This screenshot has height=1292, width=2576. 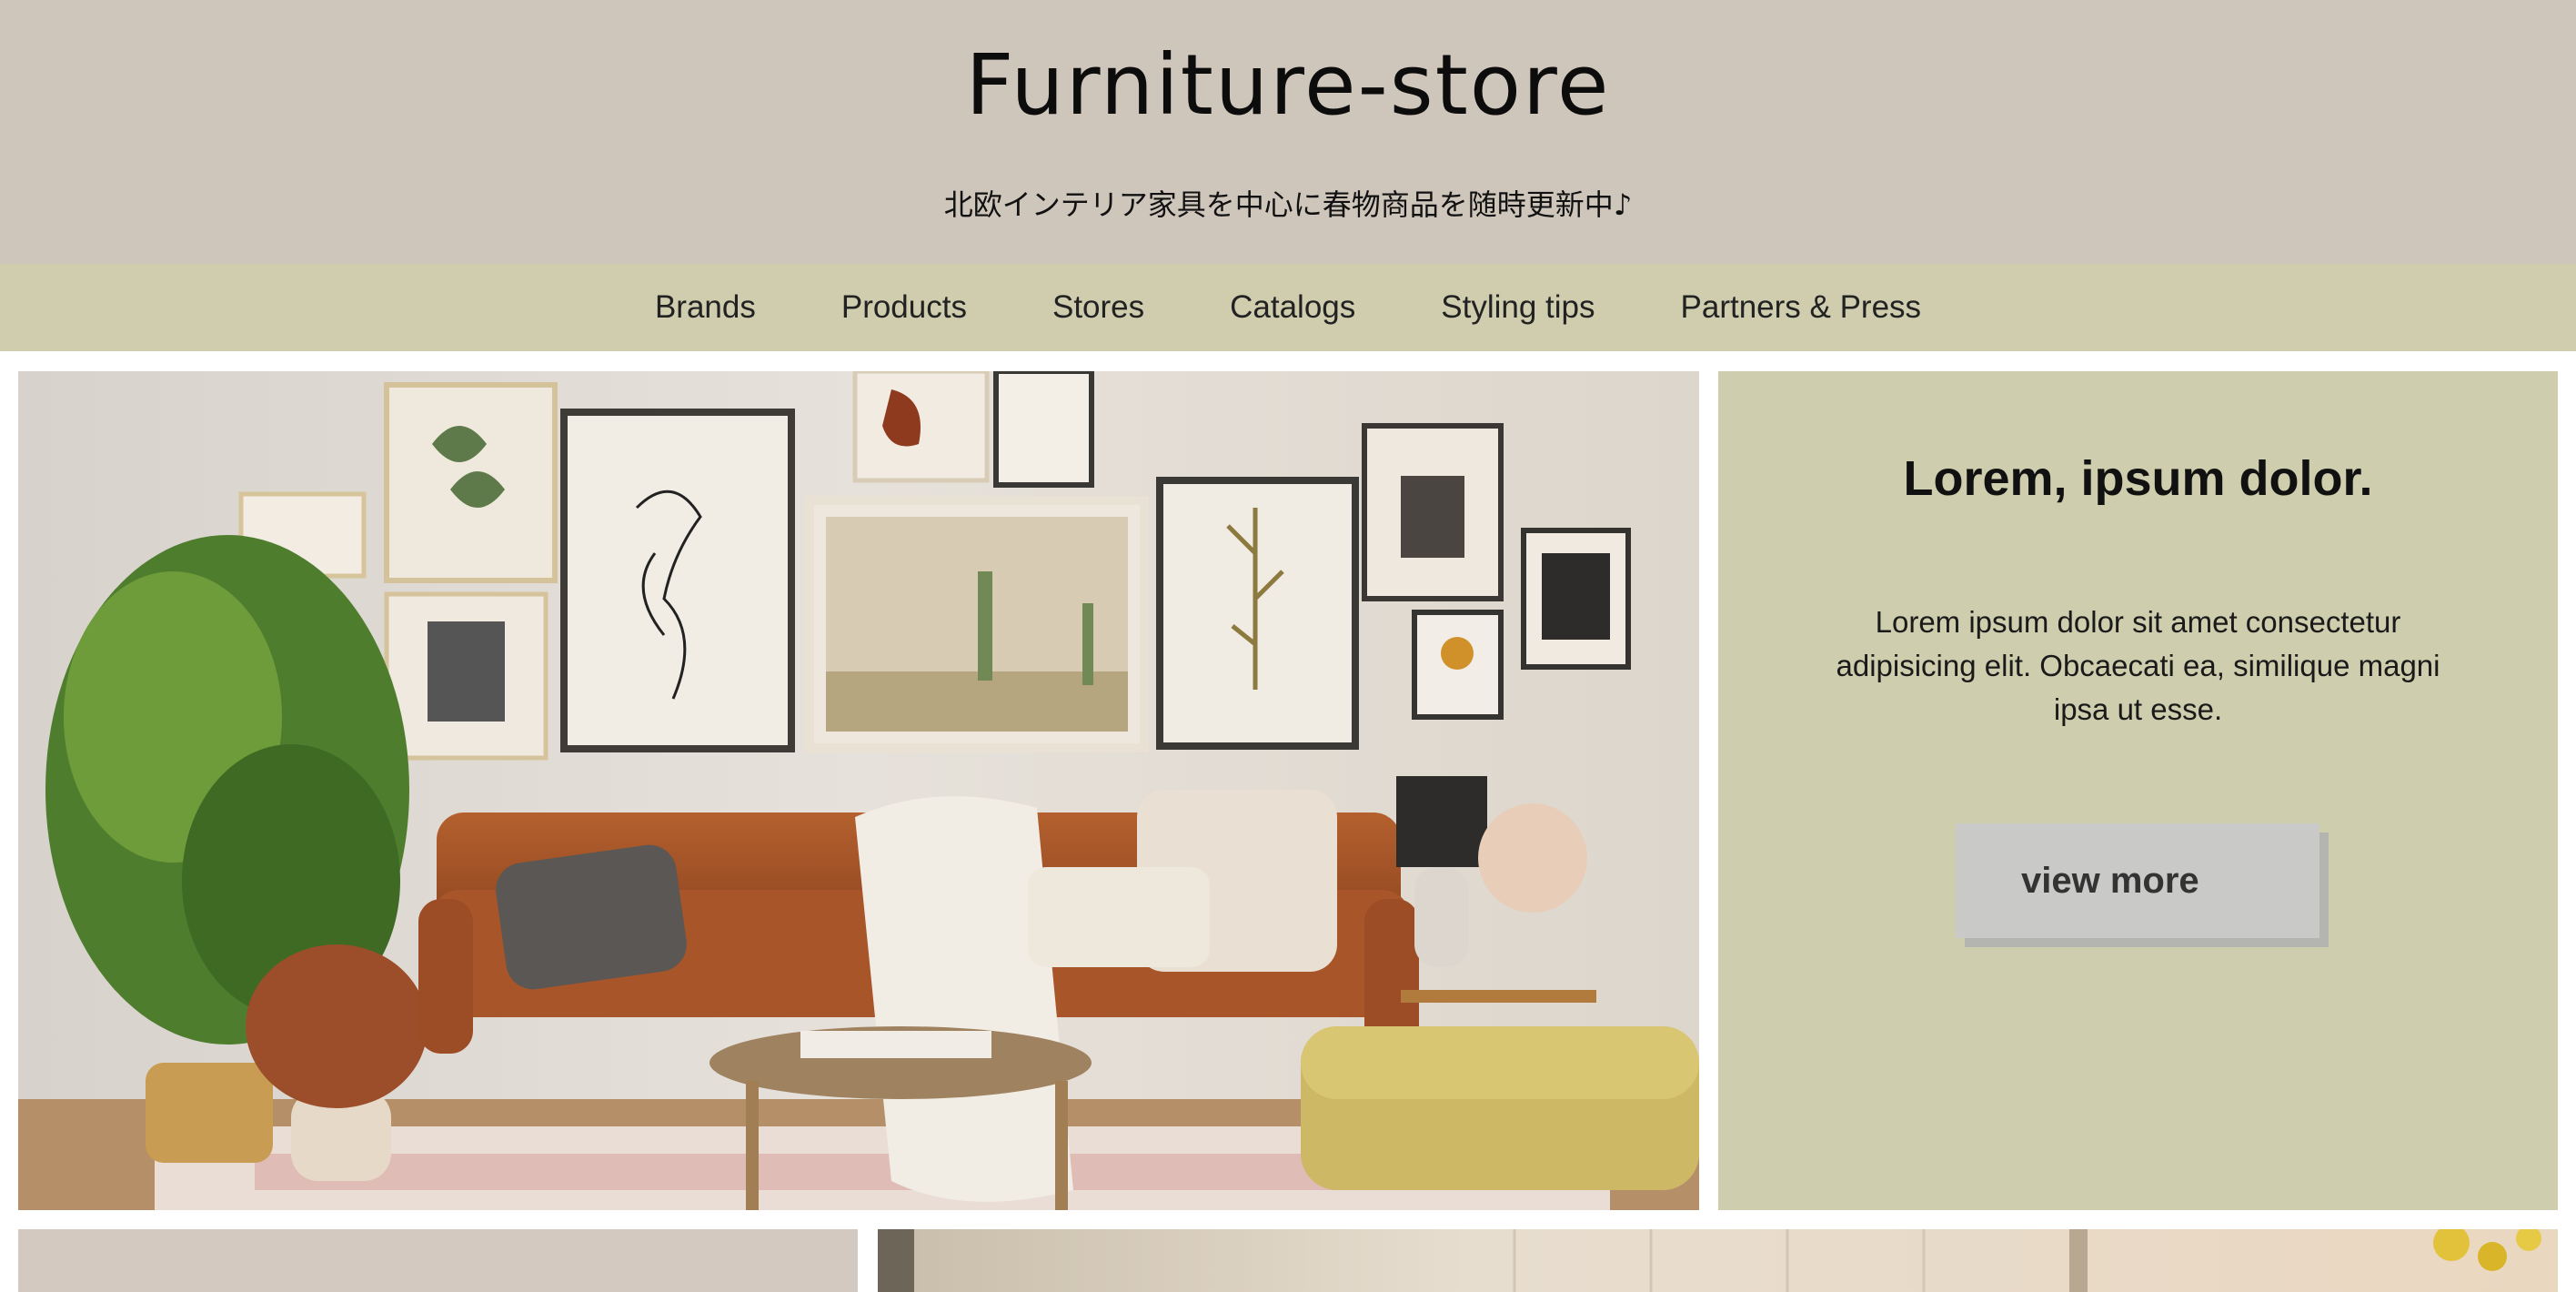 I want to click on nav-link-stores: Stores, so click(x=1098, y=307).